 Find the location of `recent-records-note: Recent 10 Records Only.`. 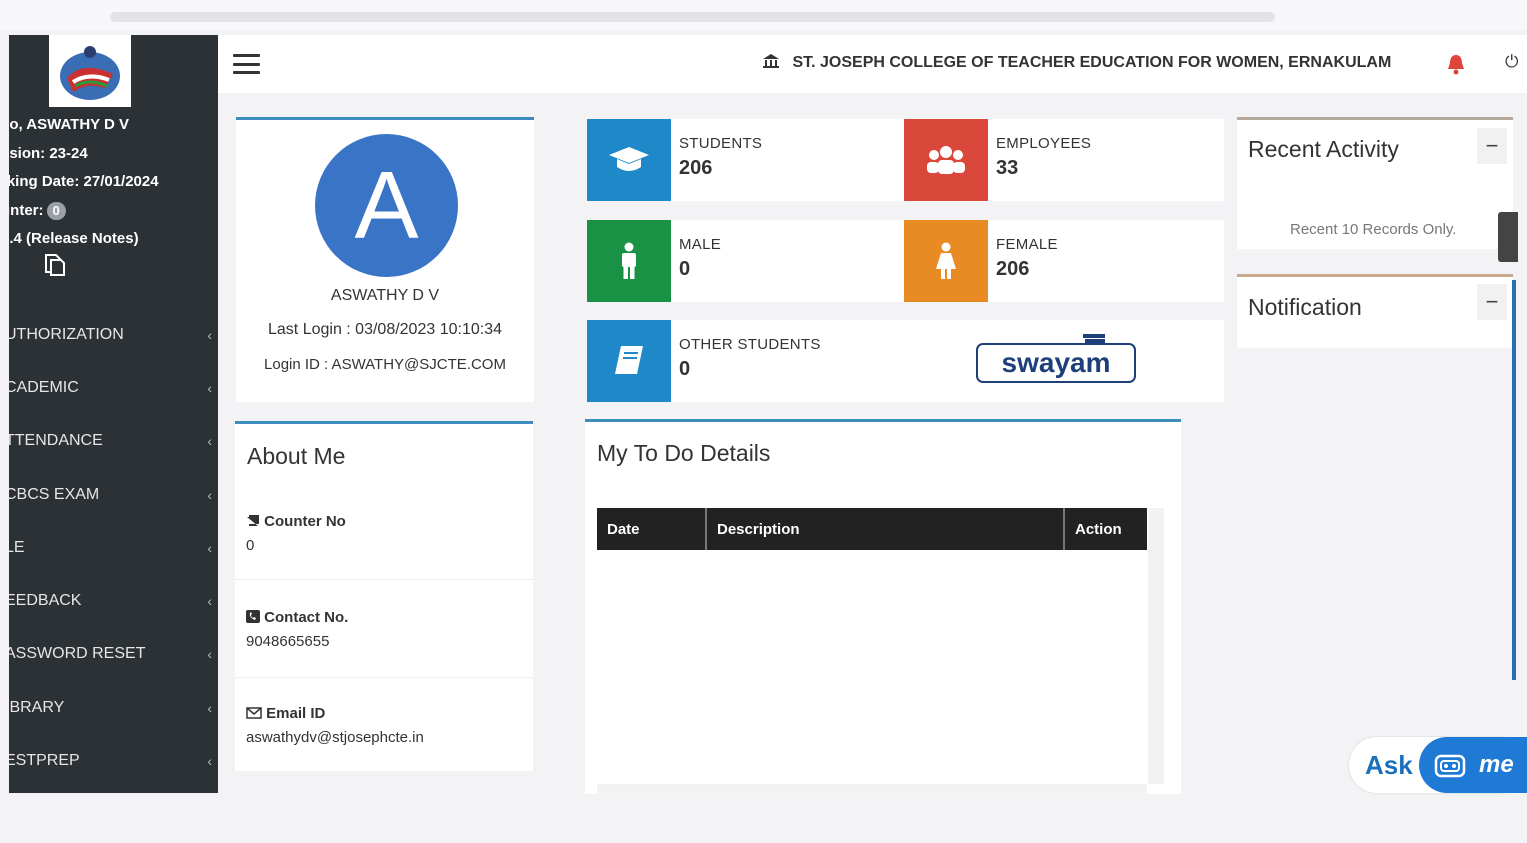

recent-records-note: Recent 10 Records Only. is located at coordinates (1373, 229).